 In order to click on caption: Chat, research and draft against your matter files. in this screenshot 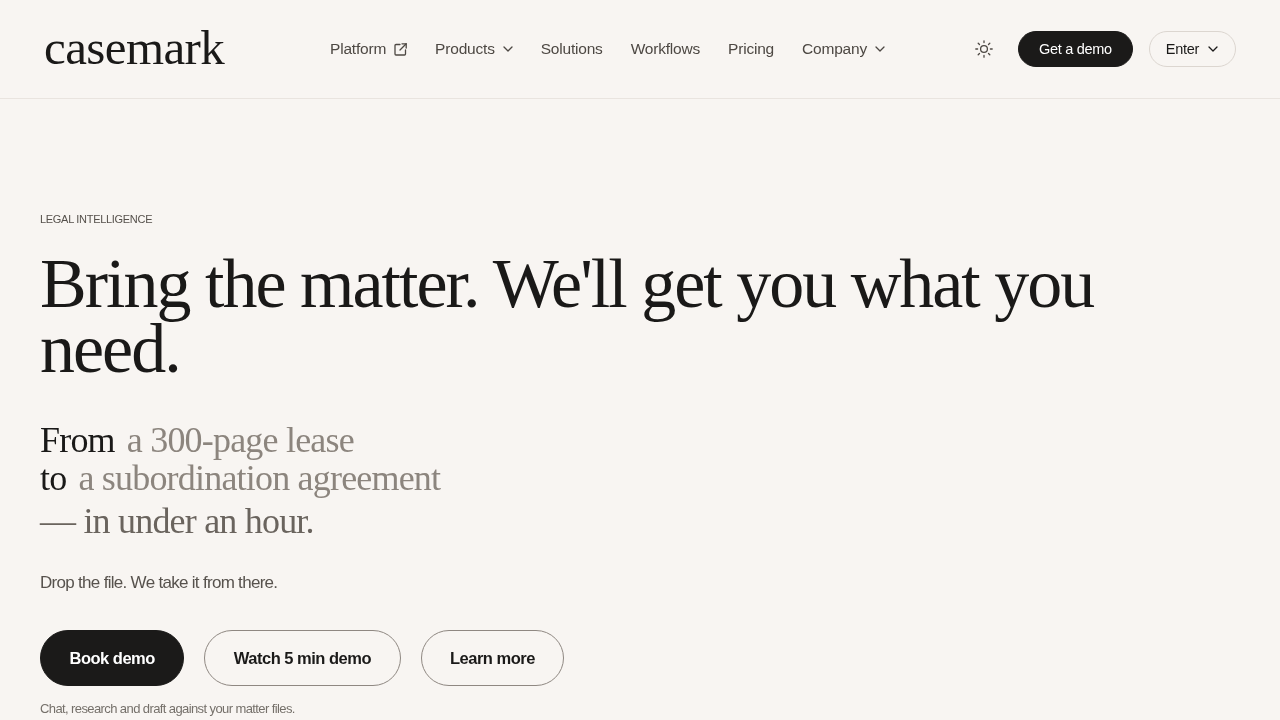, I will do `click(167, 709)`.